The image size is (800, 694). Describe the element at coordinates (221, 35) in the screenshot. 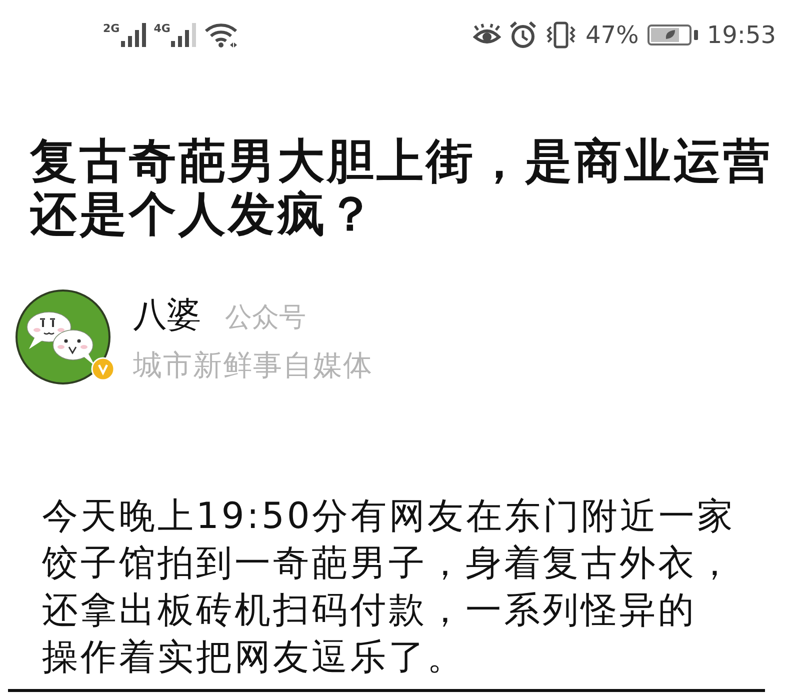

I see `wifi-icon` at that location.